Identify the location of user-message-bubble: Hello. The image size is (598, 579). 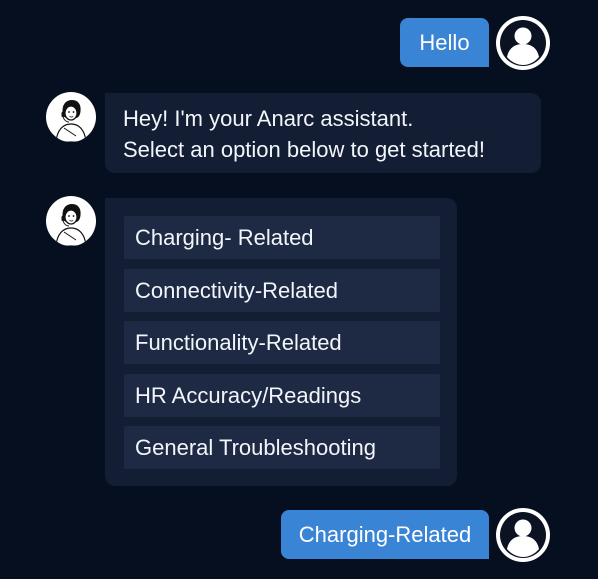
(444, 42).